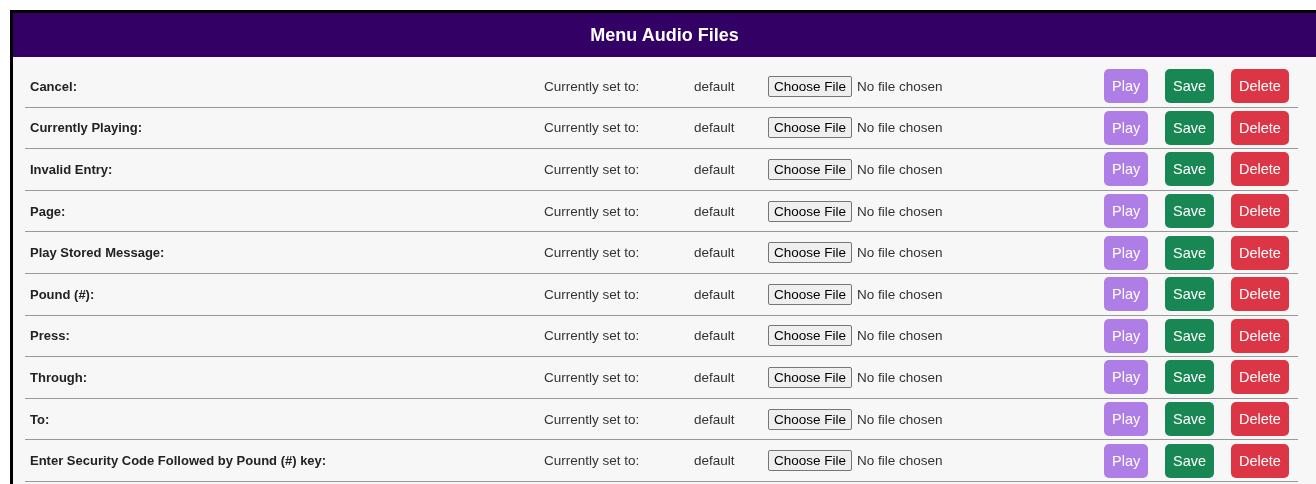 This screenshot has width=1316, height=484. Describe the element at coordinates (86, 128) in the screenshot. I see `row-label: Currently Playing:` at that location.